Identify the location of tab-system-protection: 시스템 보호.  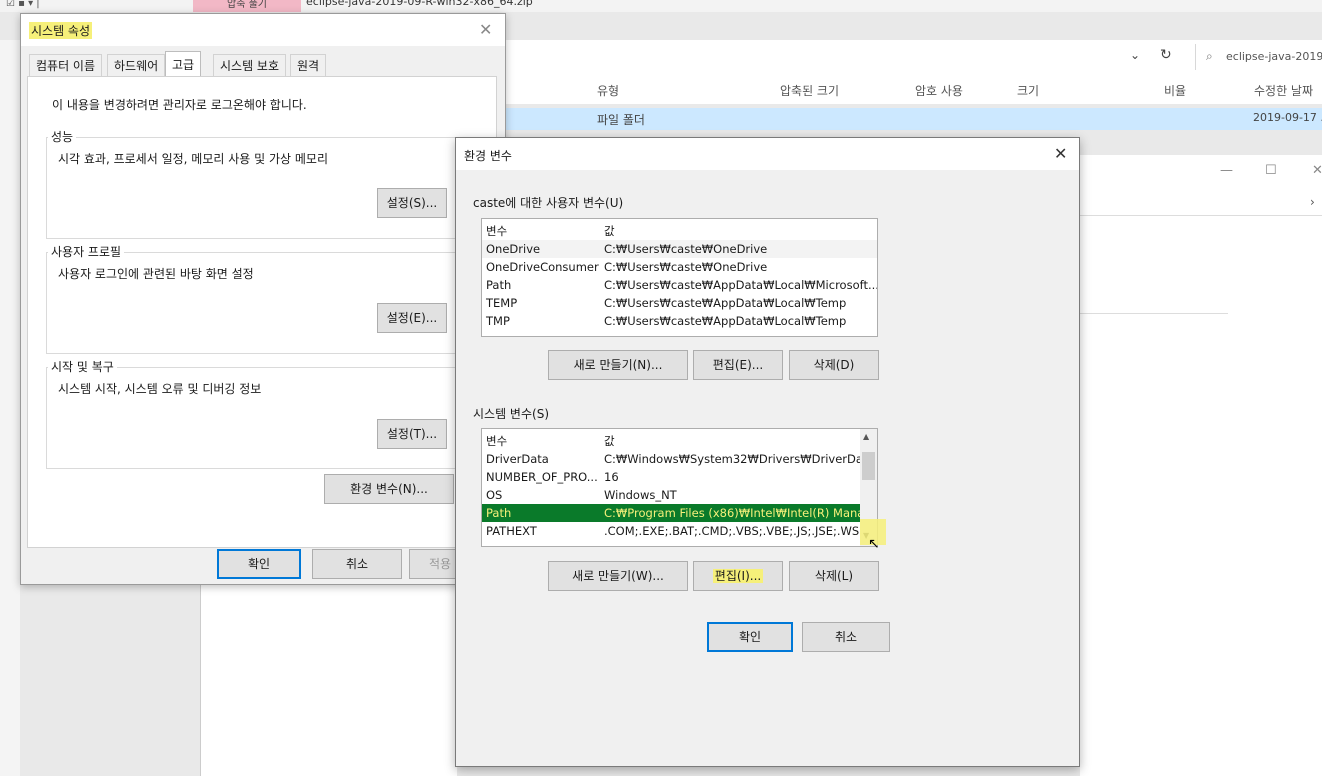
(250, 65).